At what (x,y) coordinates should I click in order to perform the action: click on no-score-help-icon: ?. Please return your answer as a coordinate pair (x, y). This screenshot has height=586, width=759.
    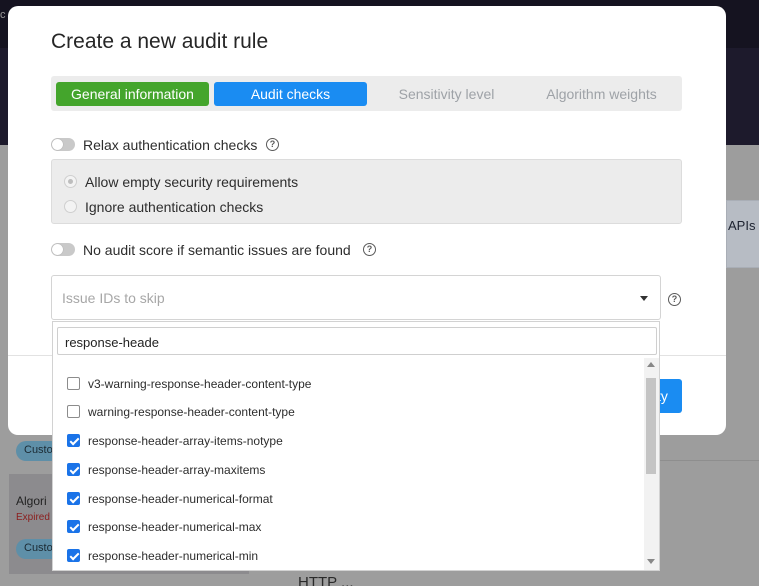
    Looking at the image, I should click on (369, 249).